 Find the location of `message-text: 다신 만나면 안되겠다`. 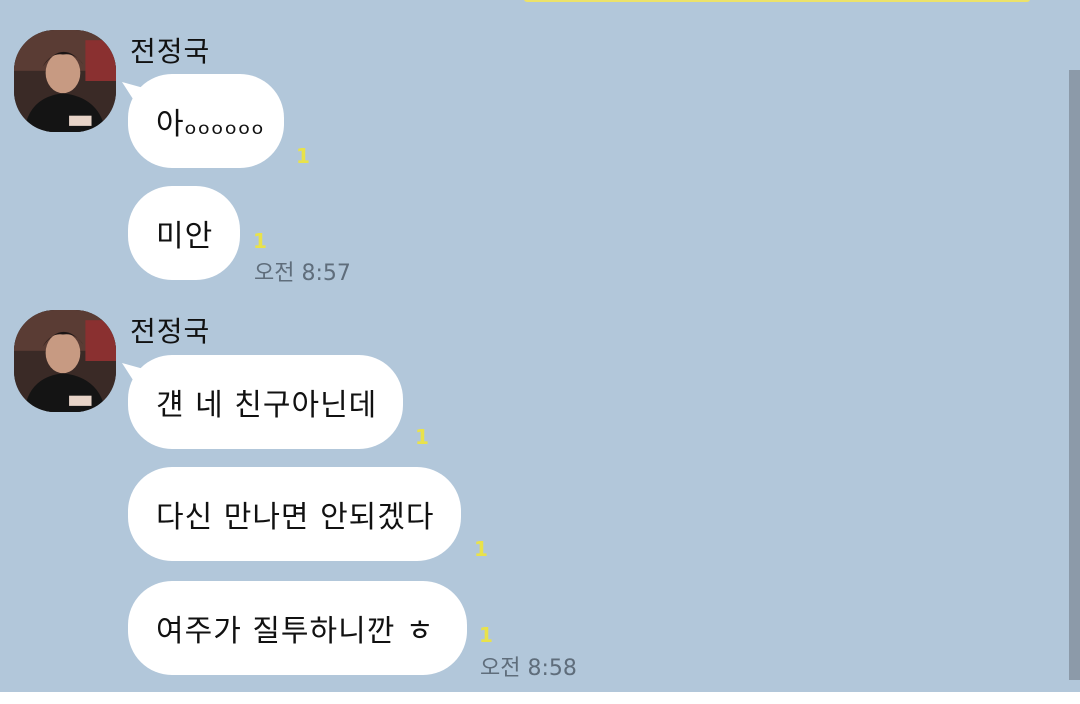

message-text: 다신 만나면 안되겠다 is located at coordinates (295, 517).